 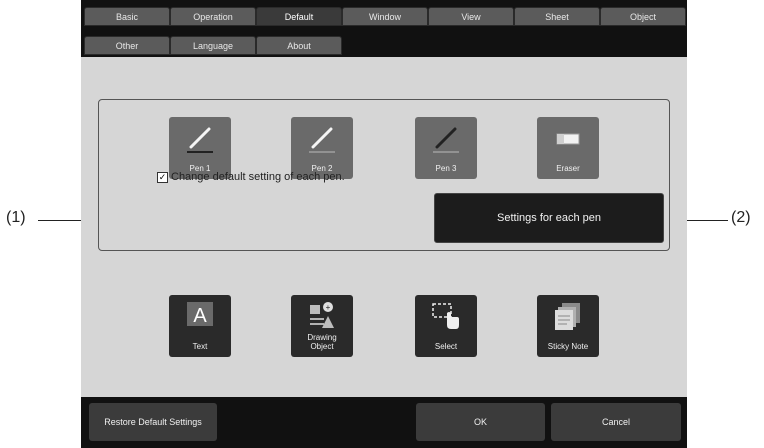 I want to click on pen-2-button: Pen 2, so click(x=322, y=148).